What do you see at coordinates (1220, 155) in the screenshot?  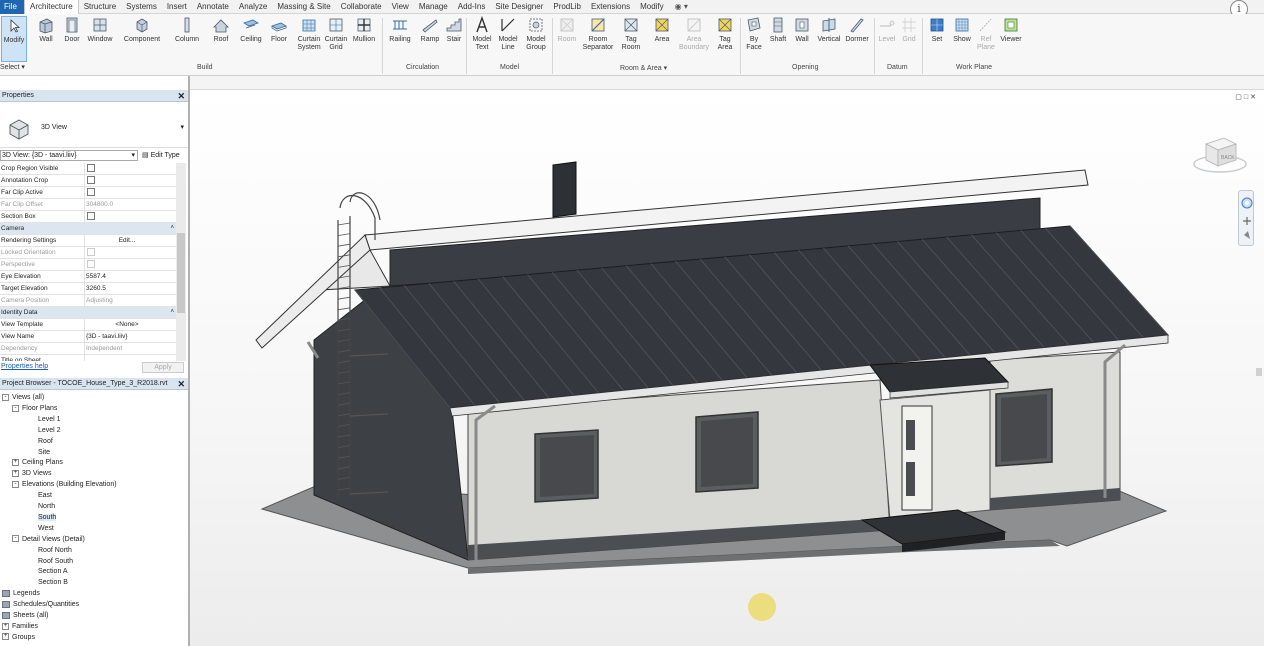 I see `viewcube: BACK` at bounding box center [1220, 155].